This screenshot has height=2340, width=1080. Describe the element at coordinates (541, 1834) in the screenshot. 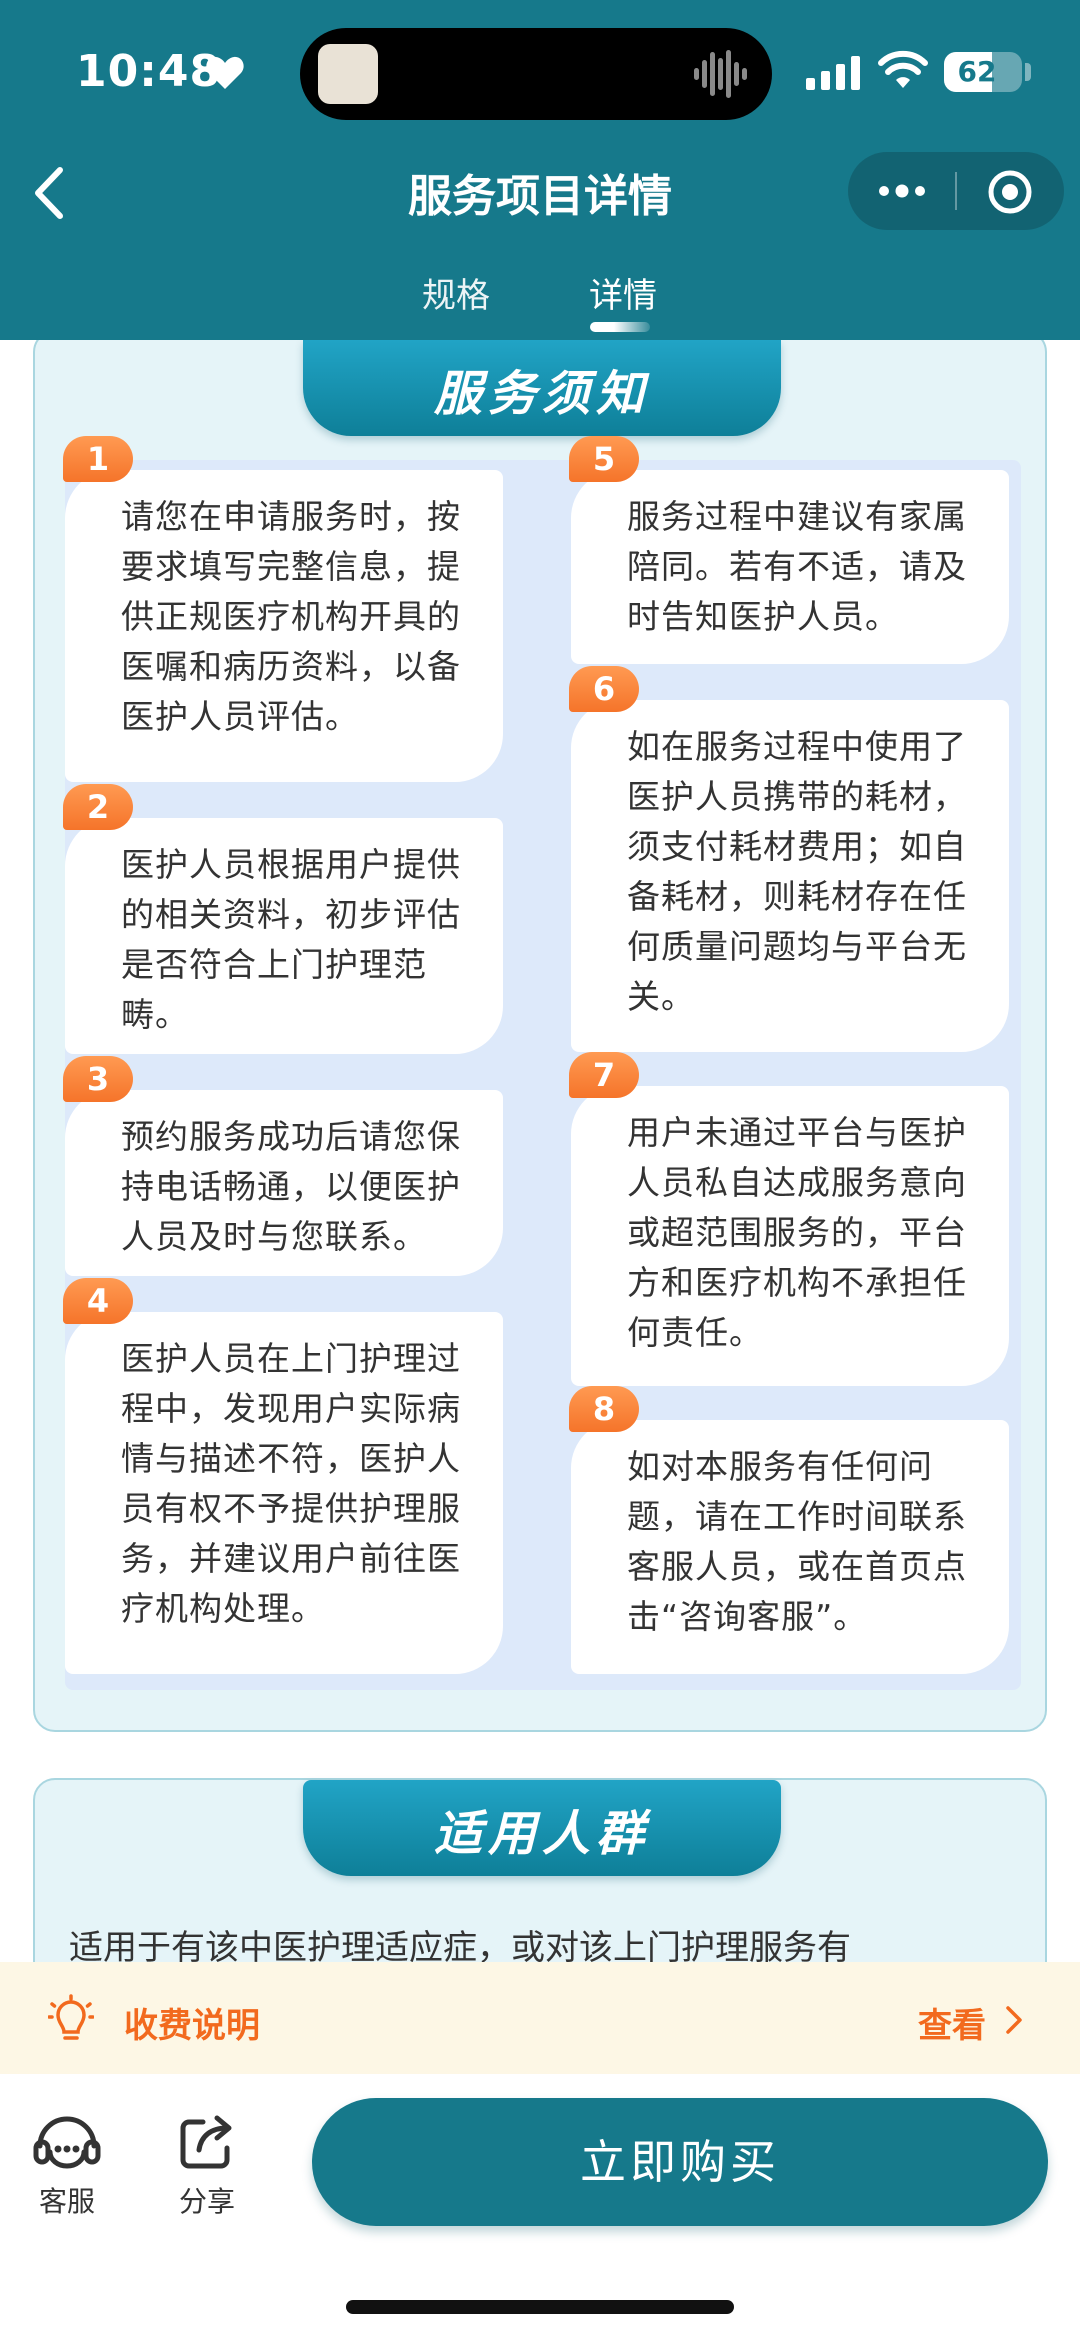

I see `crowd-heading: 适用人群` at that location.